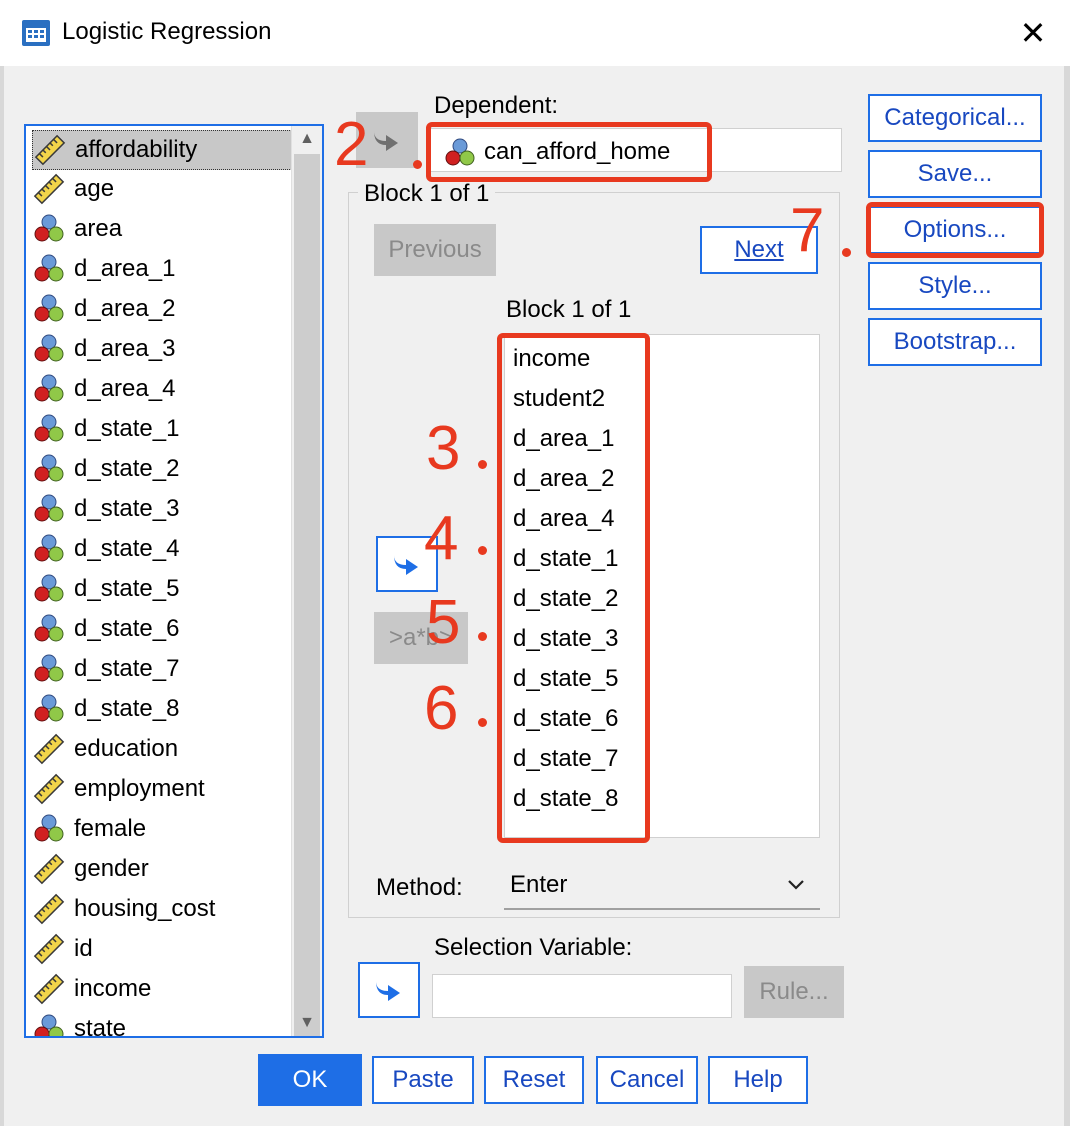 The image size is (1070, 1126). I want to click on variable-name: housing_cost, so click(145, 908).